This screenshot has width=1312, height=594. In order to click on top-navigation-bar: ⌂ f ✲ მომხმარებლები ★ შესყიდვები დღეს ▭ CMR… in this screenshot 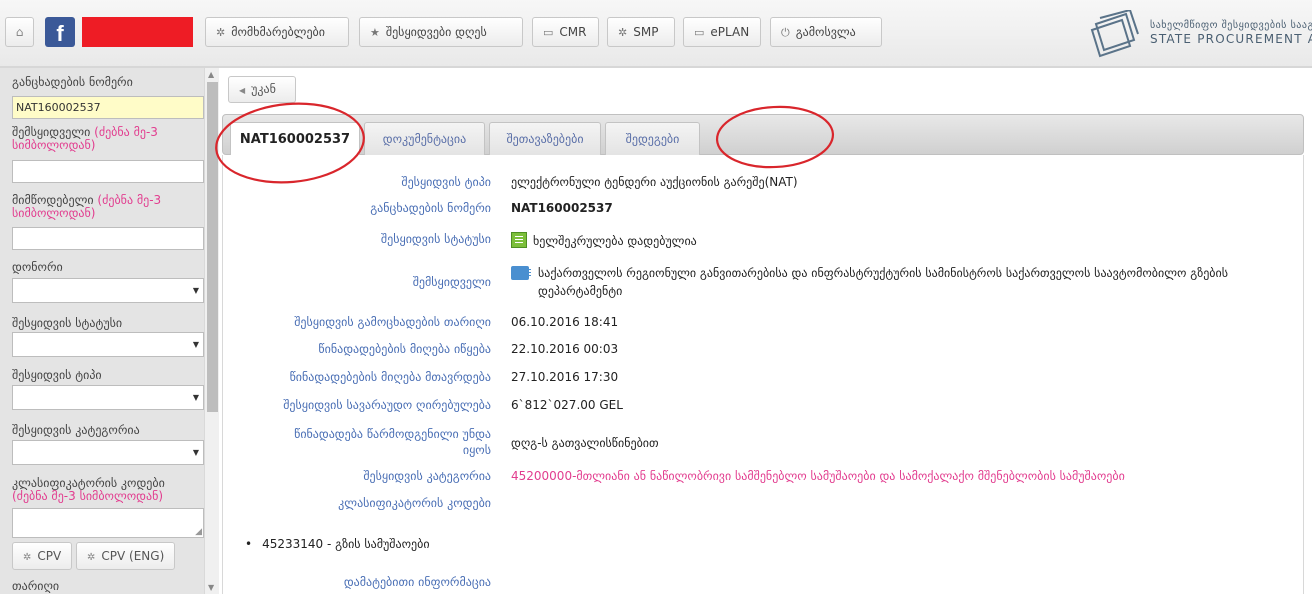, I will do `click(656, 34)`.